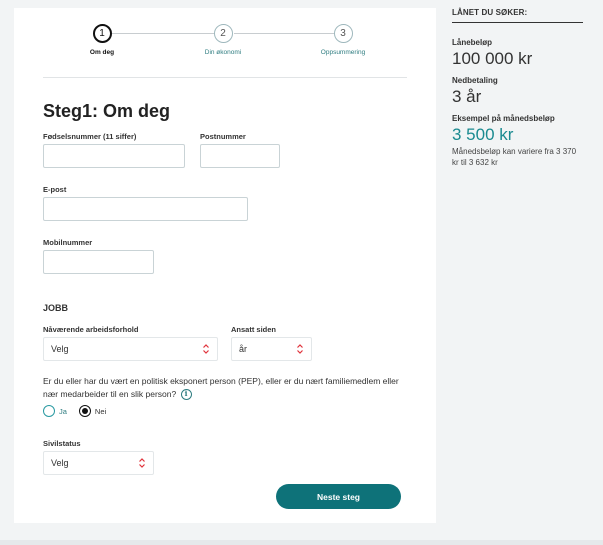  What do you see at coordinates (56, 308) in the screenshot?
I see `job-section-title: JOBB` at bounding box center [56, 308].